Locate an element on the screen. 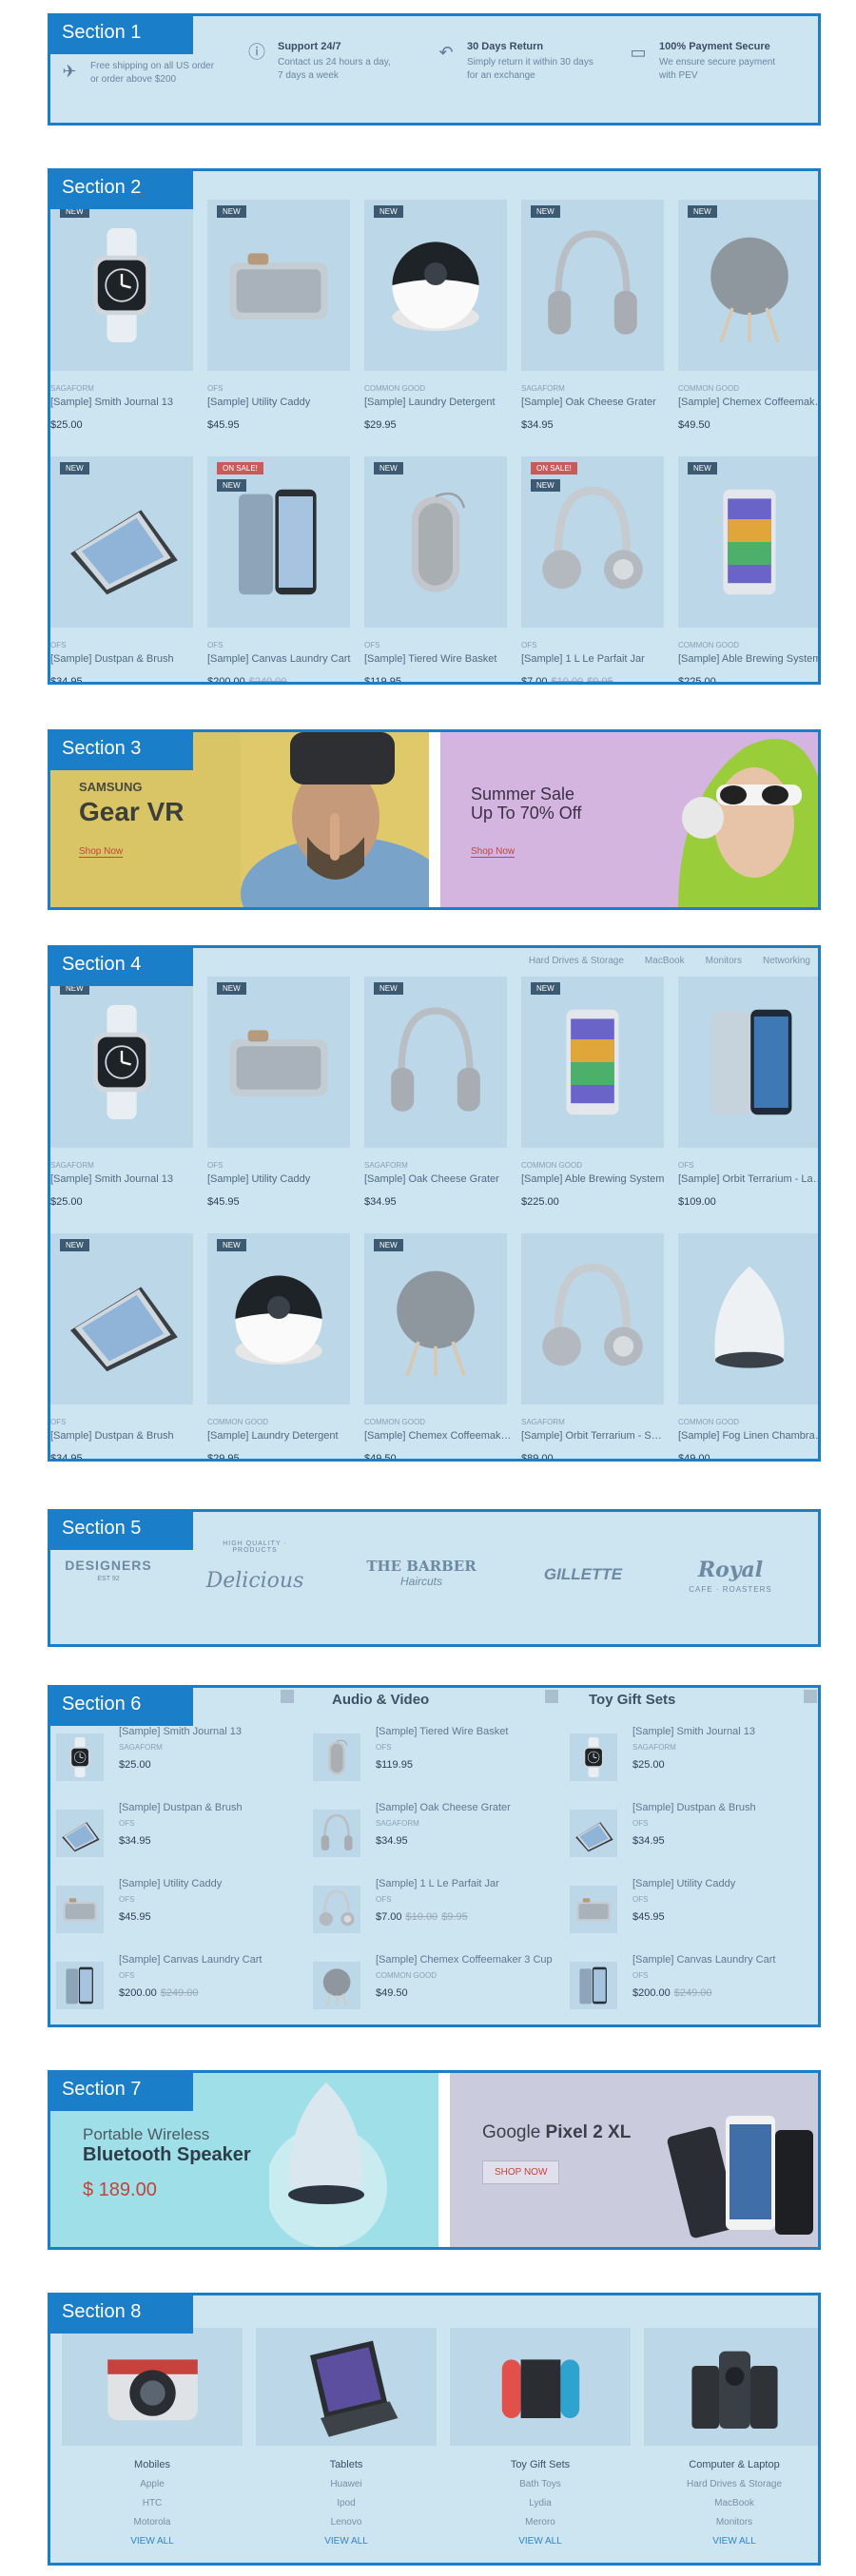 The height and width of the screenshot is (2576, 856). category-title: Computer & Laptop is located at coordinates (731, 2464).